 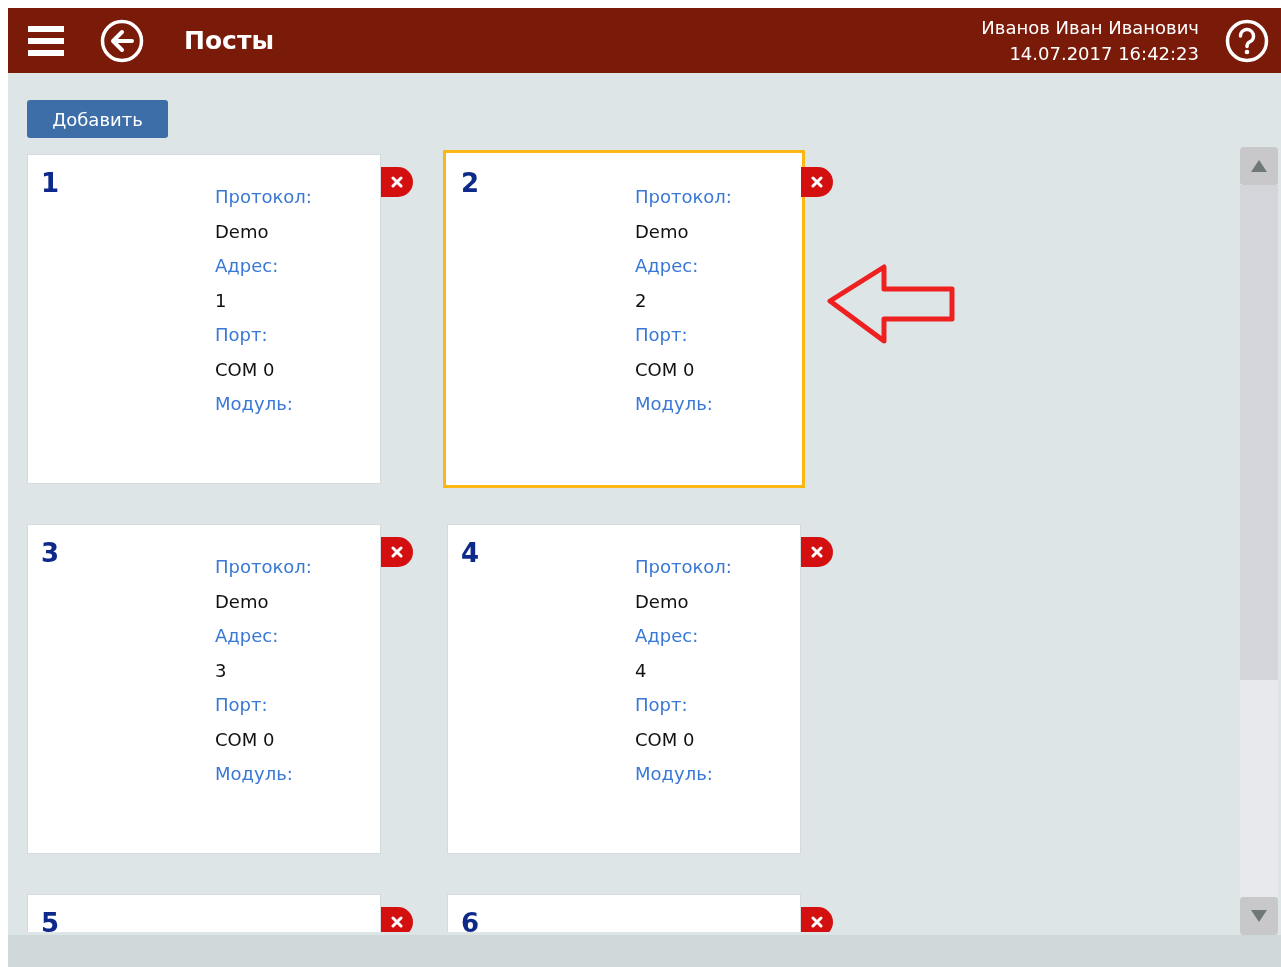 I want to click on card-number: 1, so click(x=51, y=183).